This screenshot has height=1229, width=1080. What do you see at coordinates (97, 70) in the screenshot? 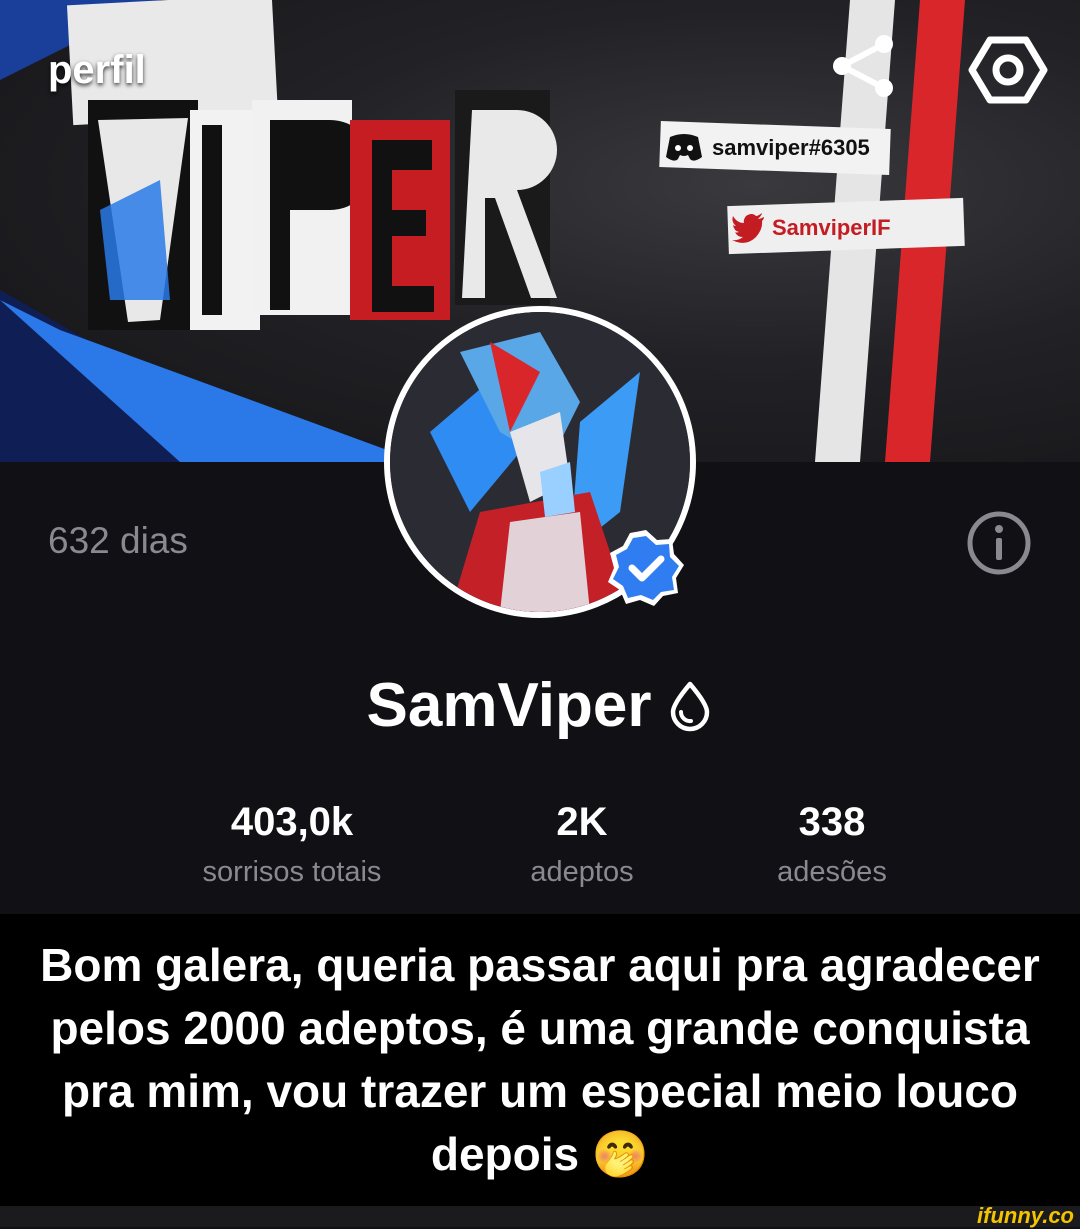
I see `page-title: perfil` at bounding box center [97, 70].